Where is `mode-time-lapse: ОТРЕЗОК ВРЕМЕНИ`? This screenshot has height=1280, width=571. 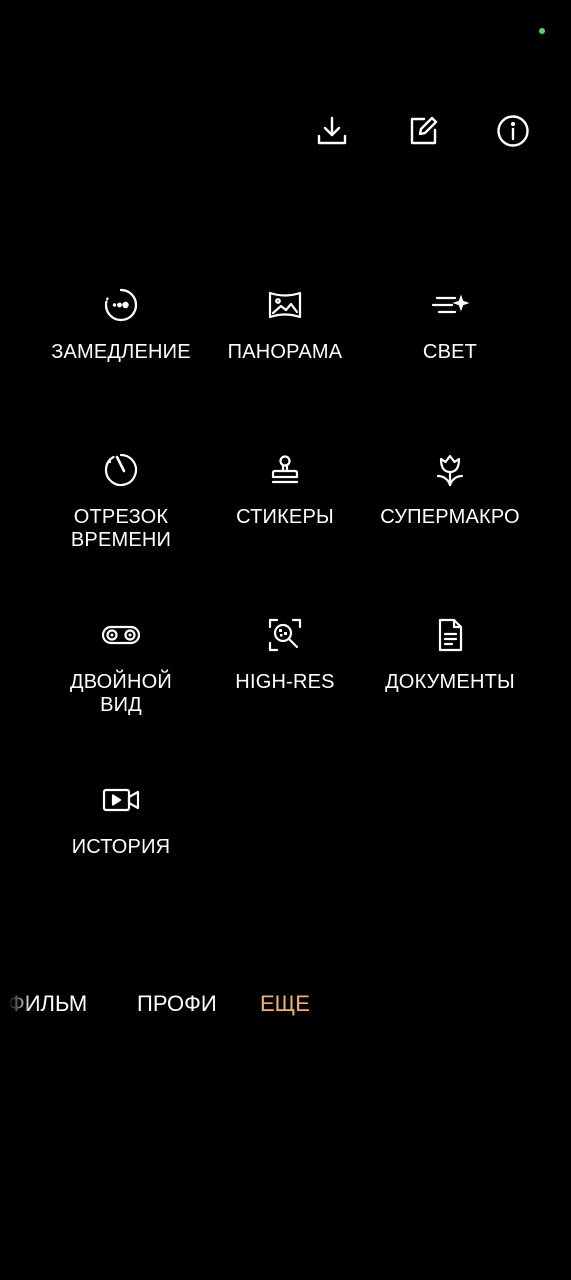 mode-time-lapse: ОТРЕЗОК ВРЕМЕНИ is located at coordinates (121, 501).